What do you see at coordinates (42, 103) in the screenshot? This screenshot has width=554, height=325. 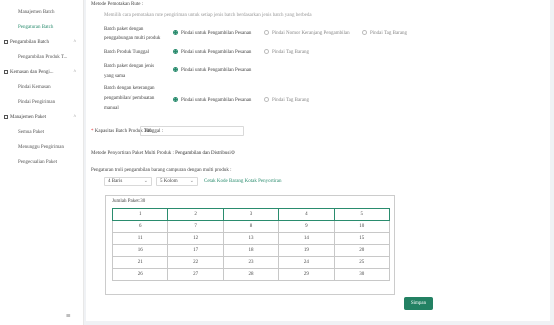 I see `sidebar-item-pindai-pengiriman: Pindai Pengiriman` at bounding box center [42, 103].